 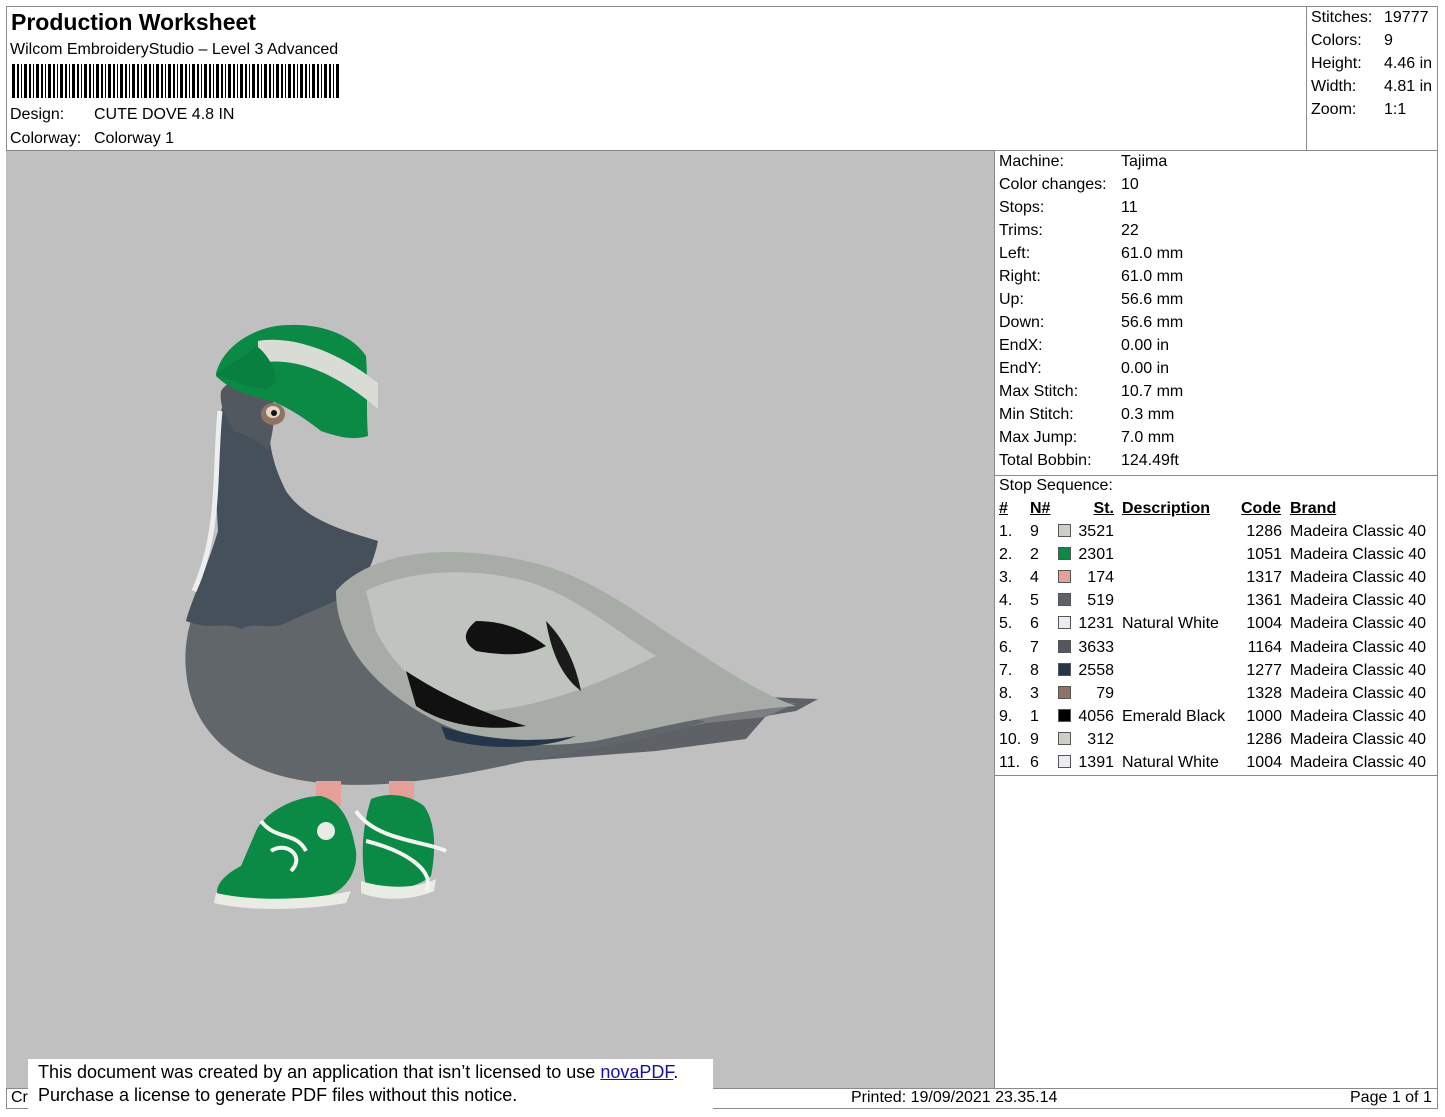 I want to click on page-title: Production Worksheet, so click(x=133, y=22).